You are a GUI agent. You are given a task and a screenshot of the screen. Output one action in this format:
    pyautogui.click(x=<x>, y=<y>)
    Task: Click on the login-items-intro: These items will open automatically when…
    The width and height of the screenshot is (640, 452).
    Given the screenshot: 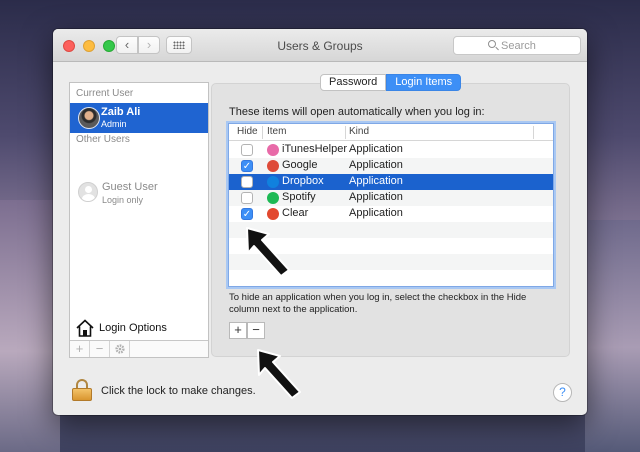 What is the action you would take?
    pyautogui.click(x=357, y=112)
    